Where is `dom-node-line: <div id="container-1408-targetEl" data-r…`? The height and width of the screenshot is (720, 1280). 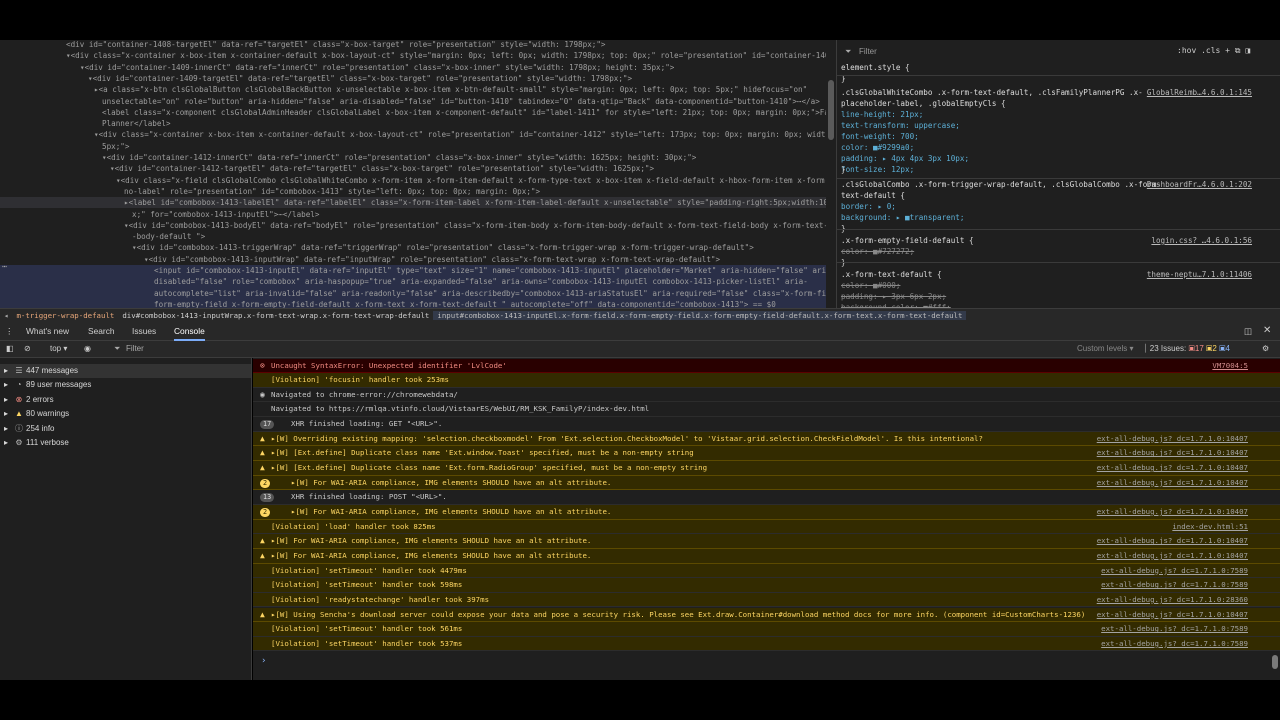
dom-node-line: <div id="container-1408-targetEl" data-r… is located at coordinates (413, 45).